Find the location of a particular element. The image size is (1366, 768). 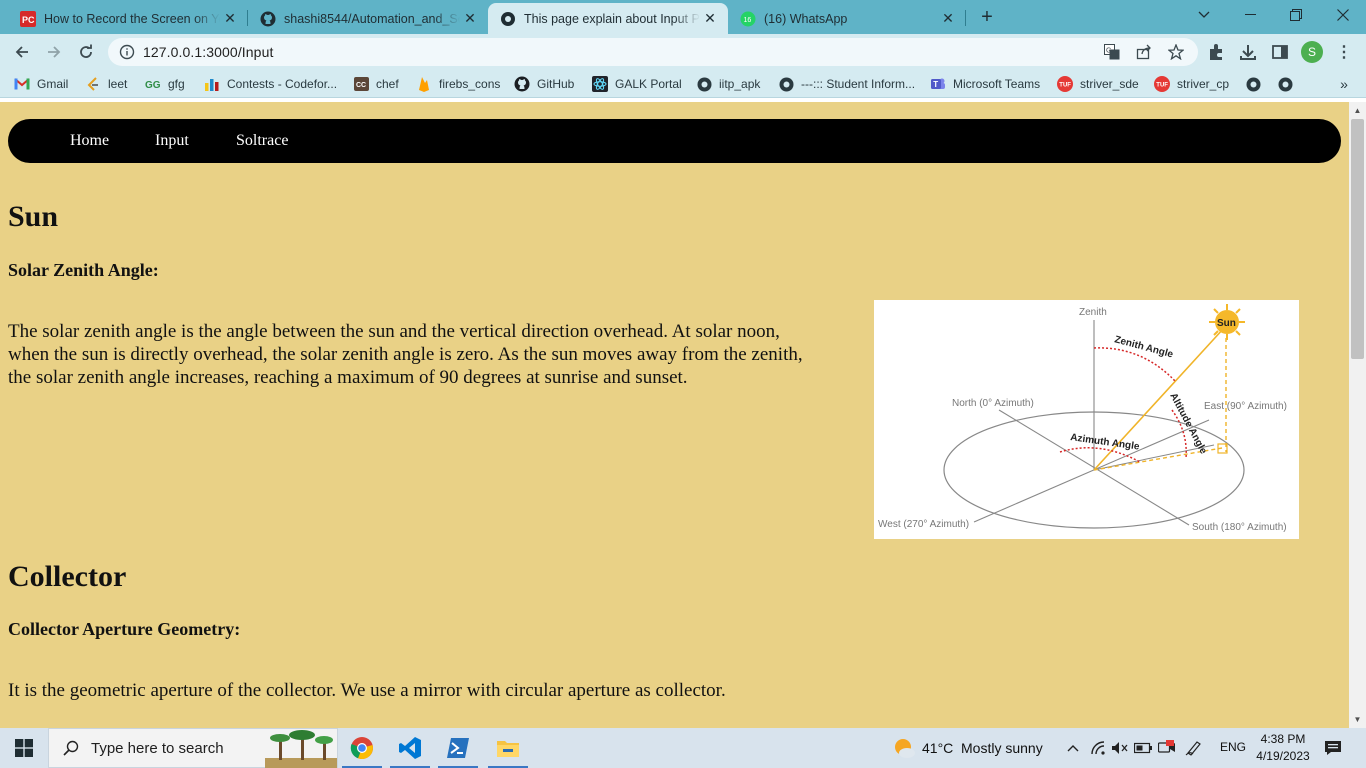

tab-whatsapp: 16 (16) WhatsApp ✕ is located at coordinates (847, 18).